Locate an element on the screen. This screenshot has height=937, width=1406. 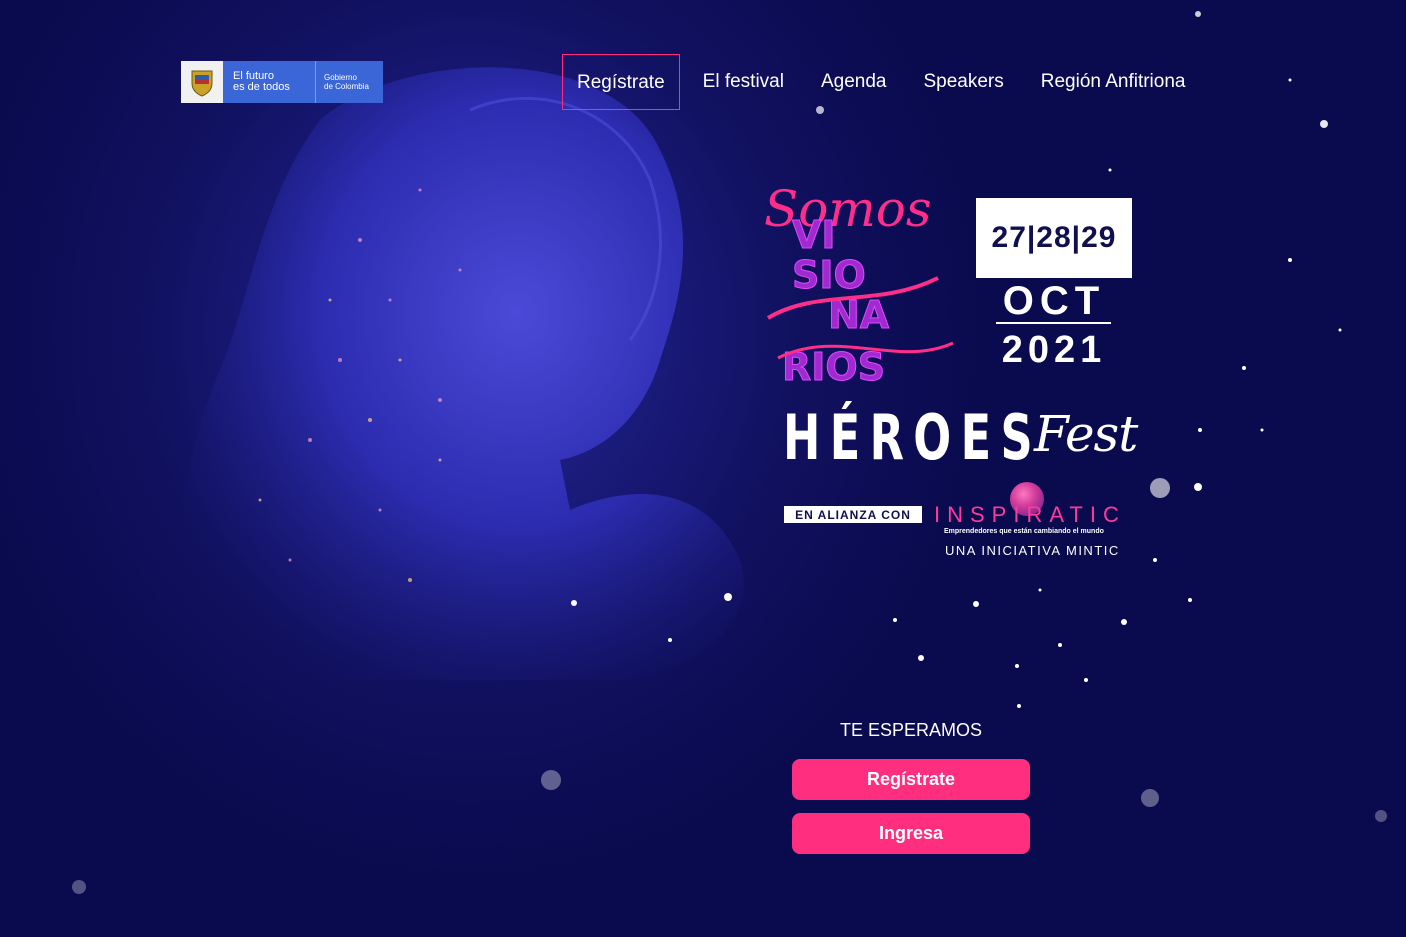
te-esperamos-text: TE ESPERAMOS is located at coordinates (911, 730).